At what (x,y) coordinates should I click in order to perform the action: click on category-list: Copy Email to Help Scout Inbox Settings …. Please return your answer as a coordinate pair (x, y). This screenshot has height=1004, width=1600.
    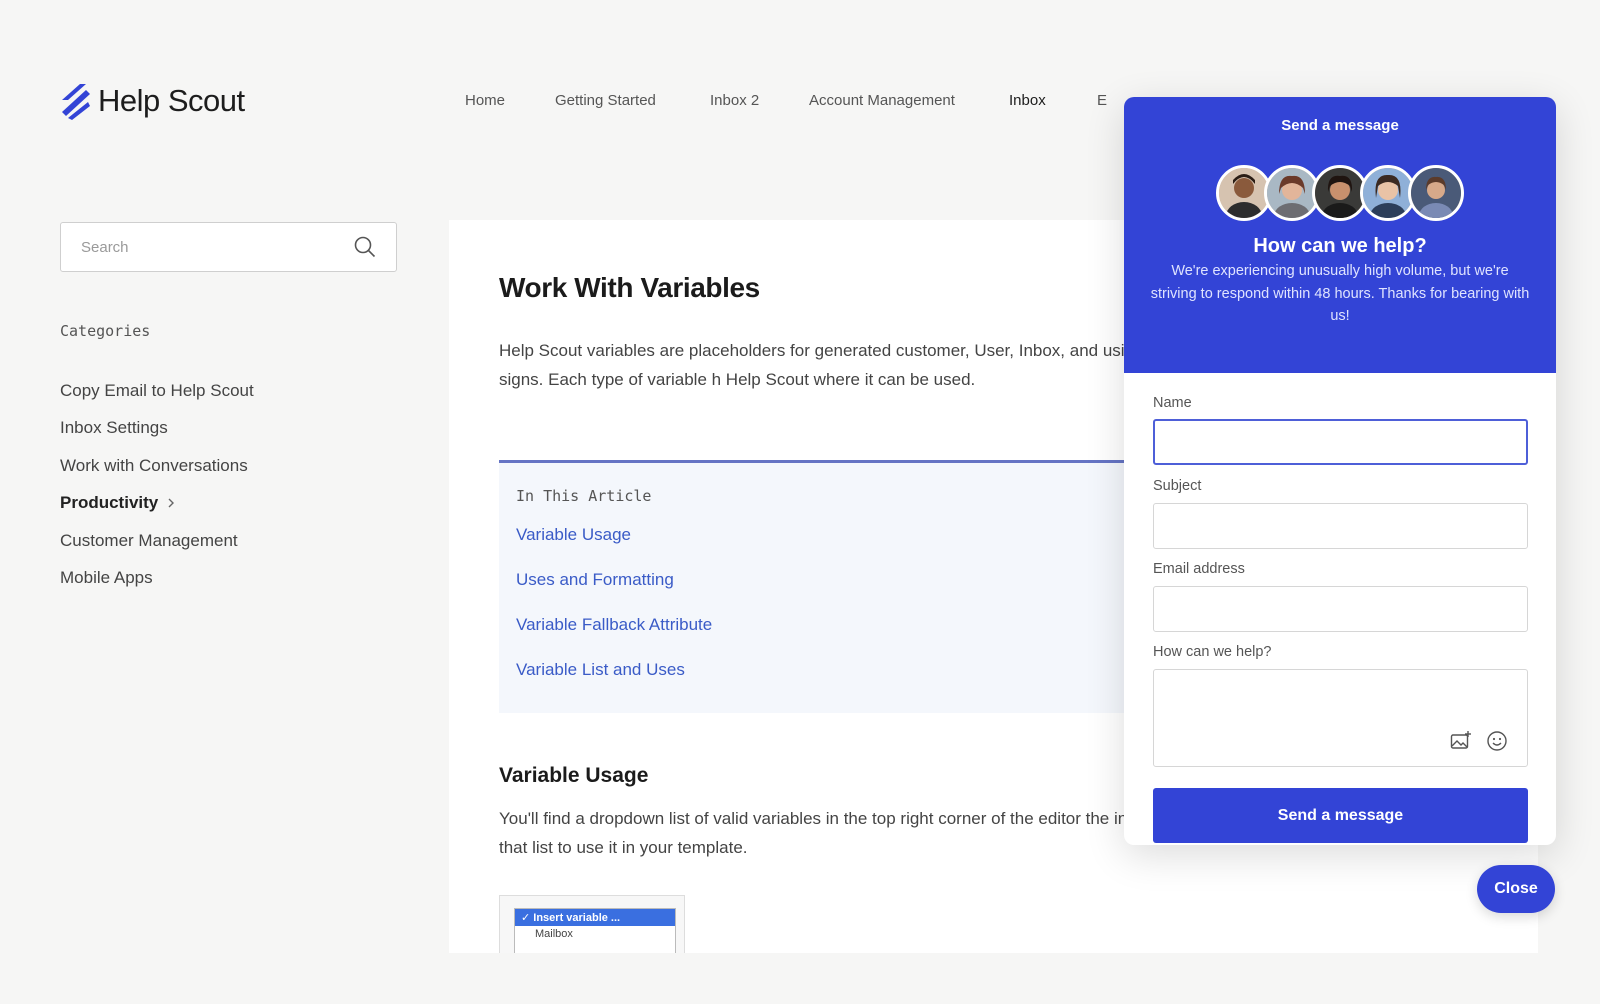
    Looking at the image, I should click on (157, 484).